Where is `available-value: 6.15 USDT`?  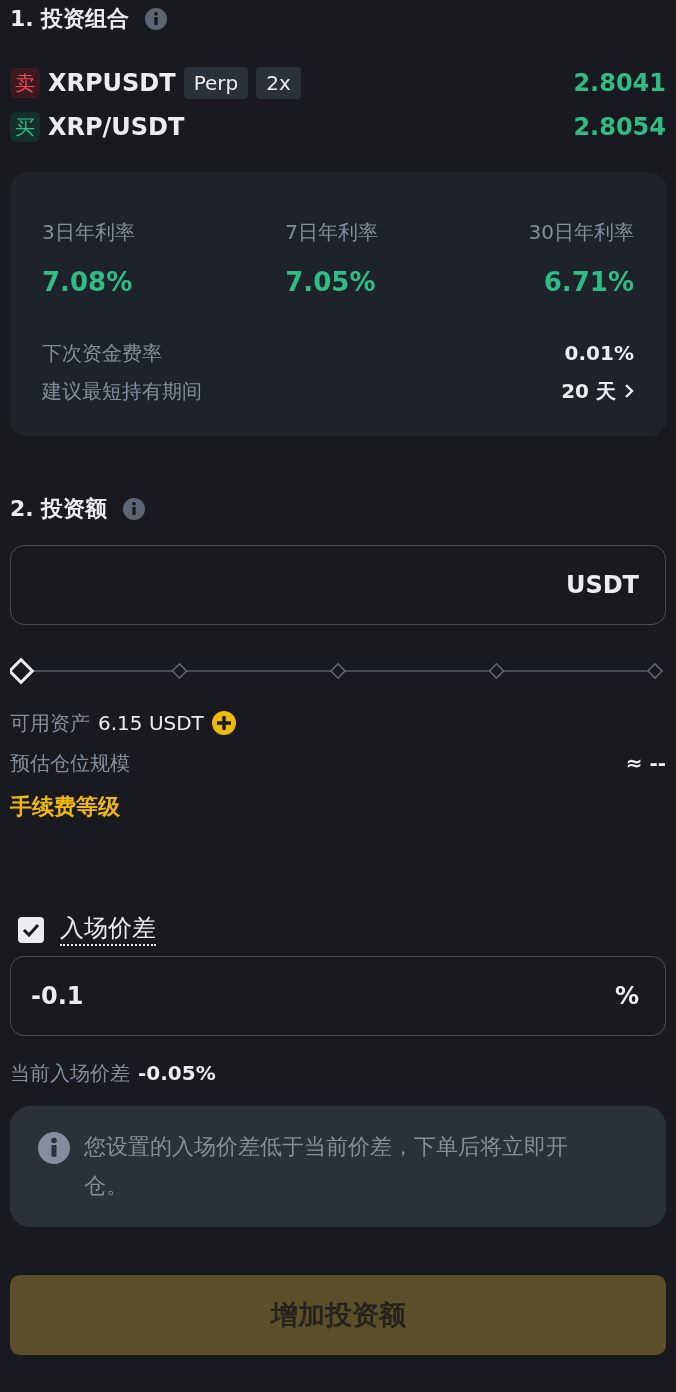 available-value: 6.15 USDT is located at coordinates (151, 723).